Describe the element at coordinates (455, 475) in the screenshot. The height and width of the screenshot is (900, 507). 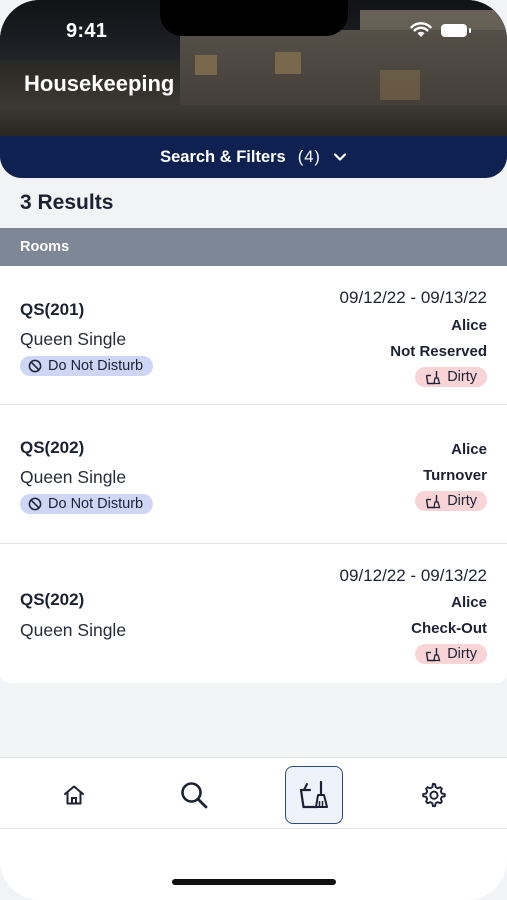
I see `reservation-status: Turnover` at that location.